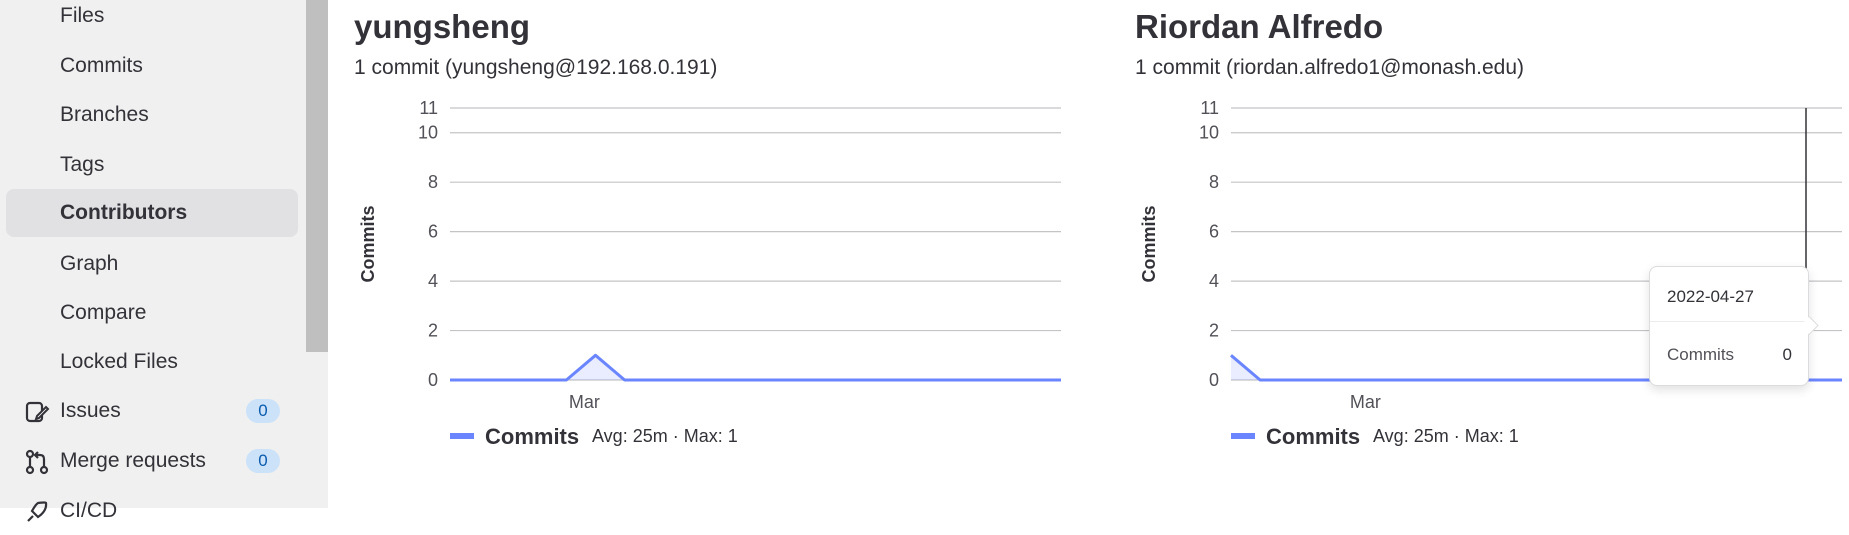 The image size is (1849, 535). Describe the element at coordinates (1710, 296) in the screenshot. I see `tooltip-date: 2022-04-27` at that location.